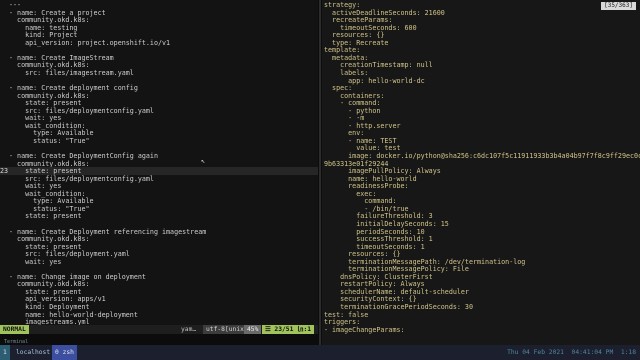 The height and width of the screenshot is (360, 640). I want to click on line-column-indicator: ☰ 23/51 ㏑:1, so click(288, 329).